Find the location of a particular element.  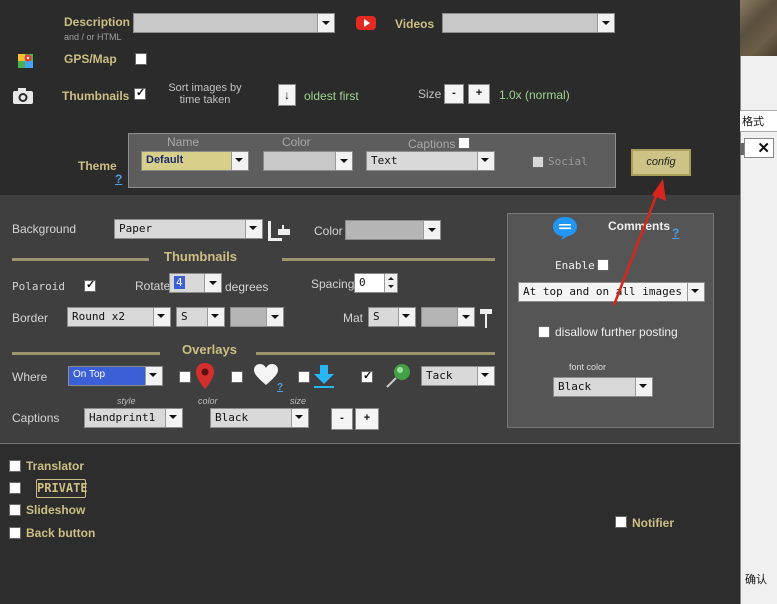

spacing-value: 0 is located at coordinates (362, 282).